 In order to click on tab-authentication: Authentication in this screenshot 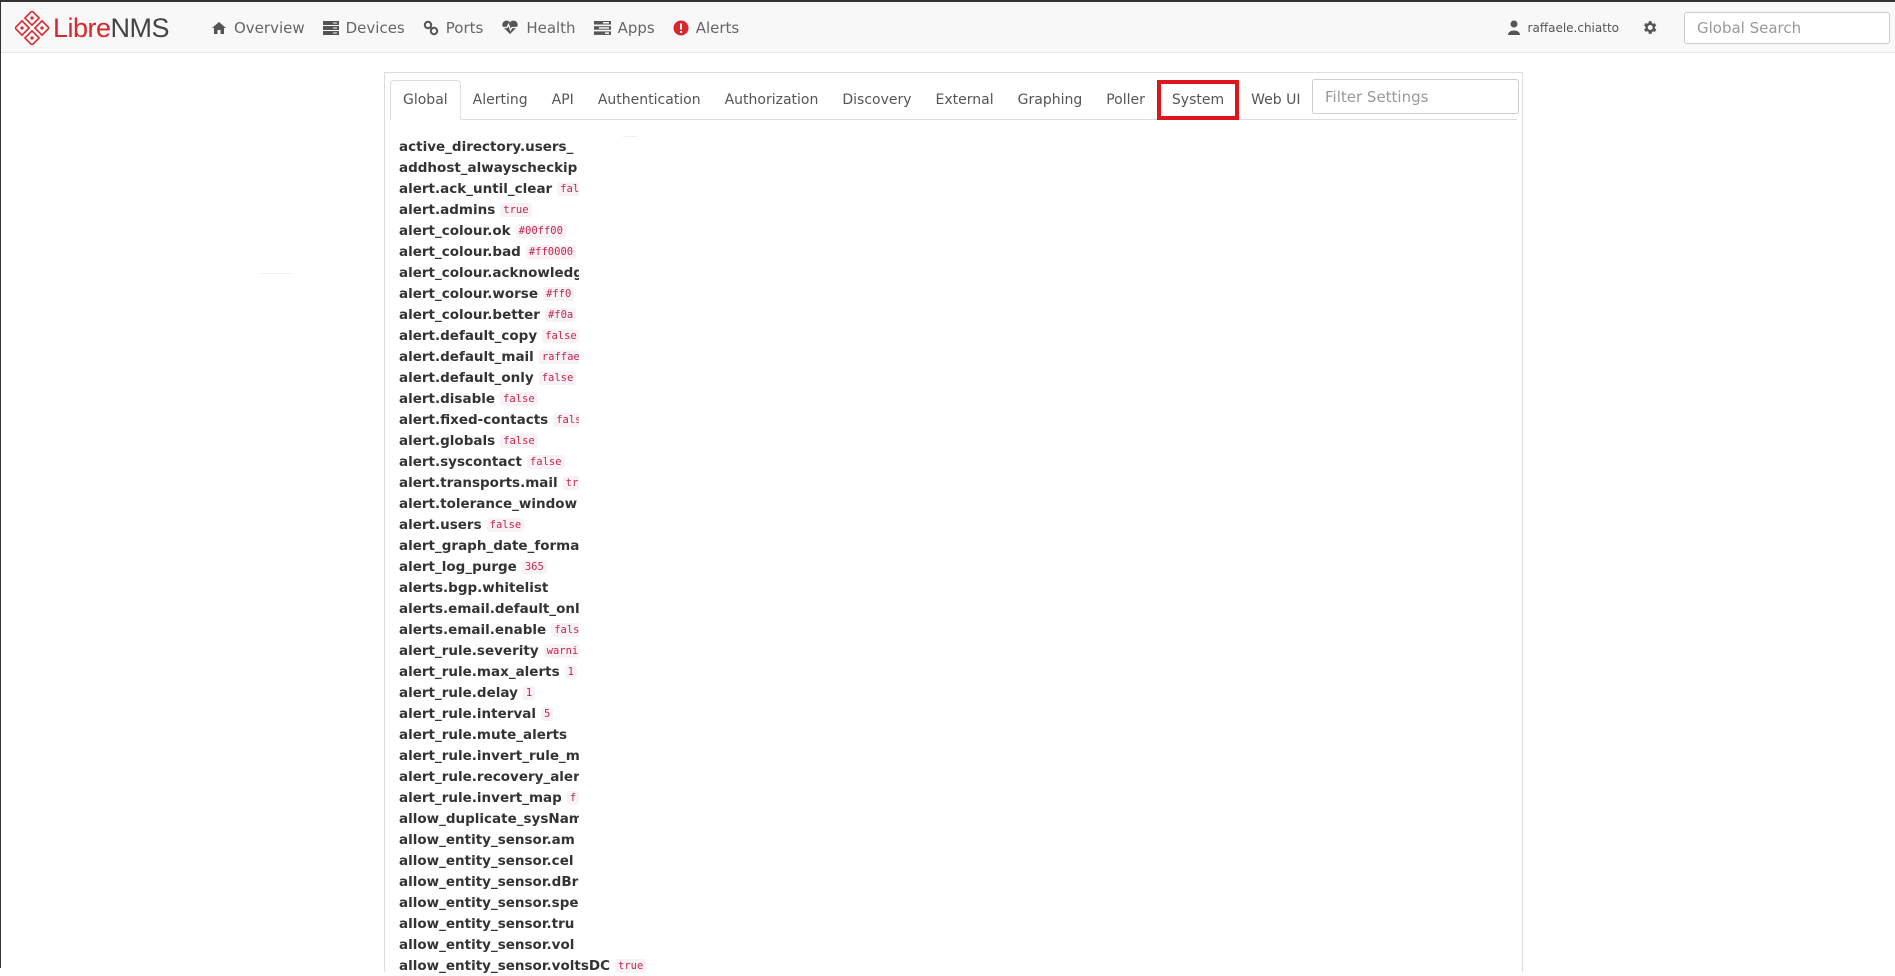, I will do `click(649, 100)`.